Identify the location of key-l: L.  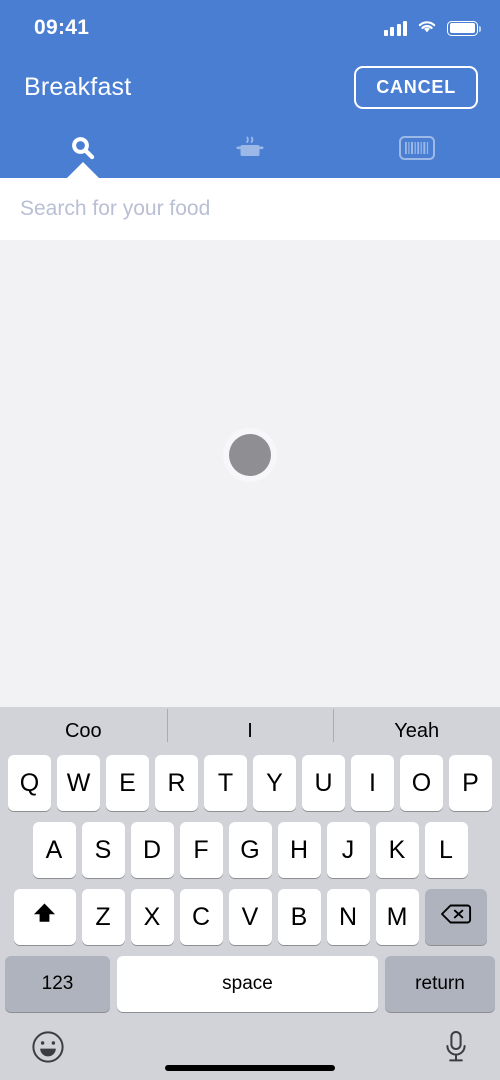
(446, 850).